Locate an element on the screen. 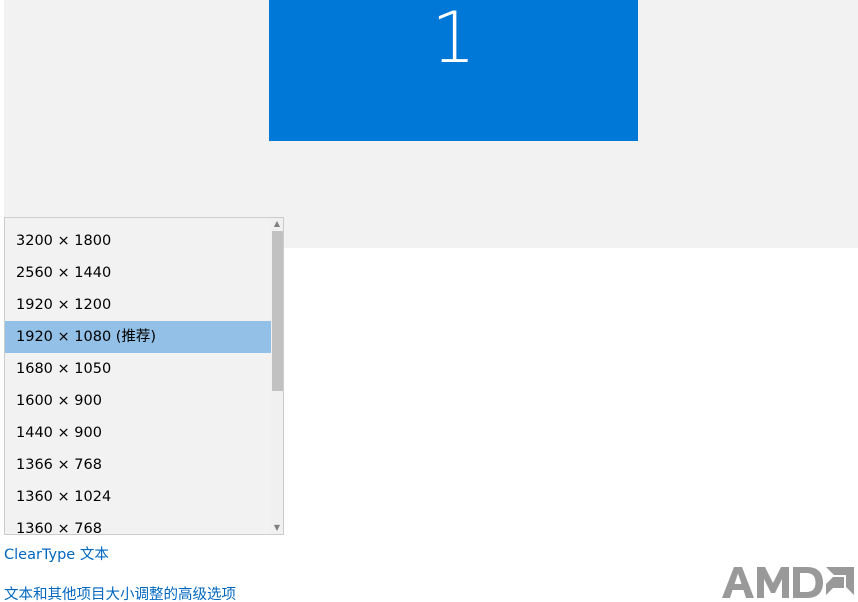 Image resolution: width=858 pixels, height=602 pixels. resolution-option: 1680 × 1050 is located at coordinates (138, 369).